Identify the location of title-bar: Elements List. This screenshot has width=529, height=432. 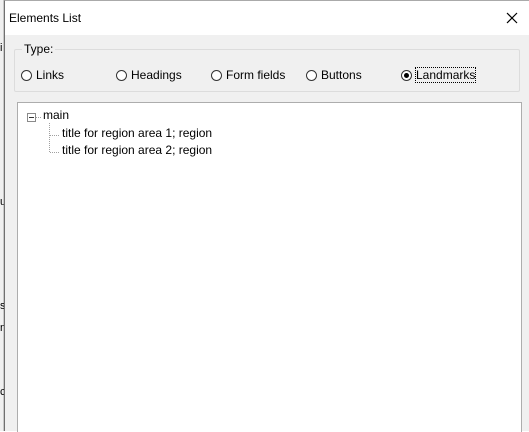
(267, 18).